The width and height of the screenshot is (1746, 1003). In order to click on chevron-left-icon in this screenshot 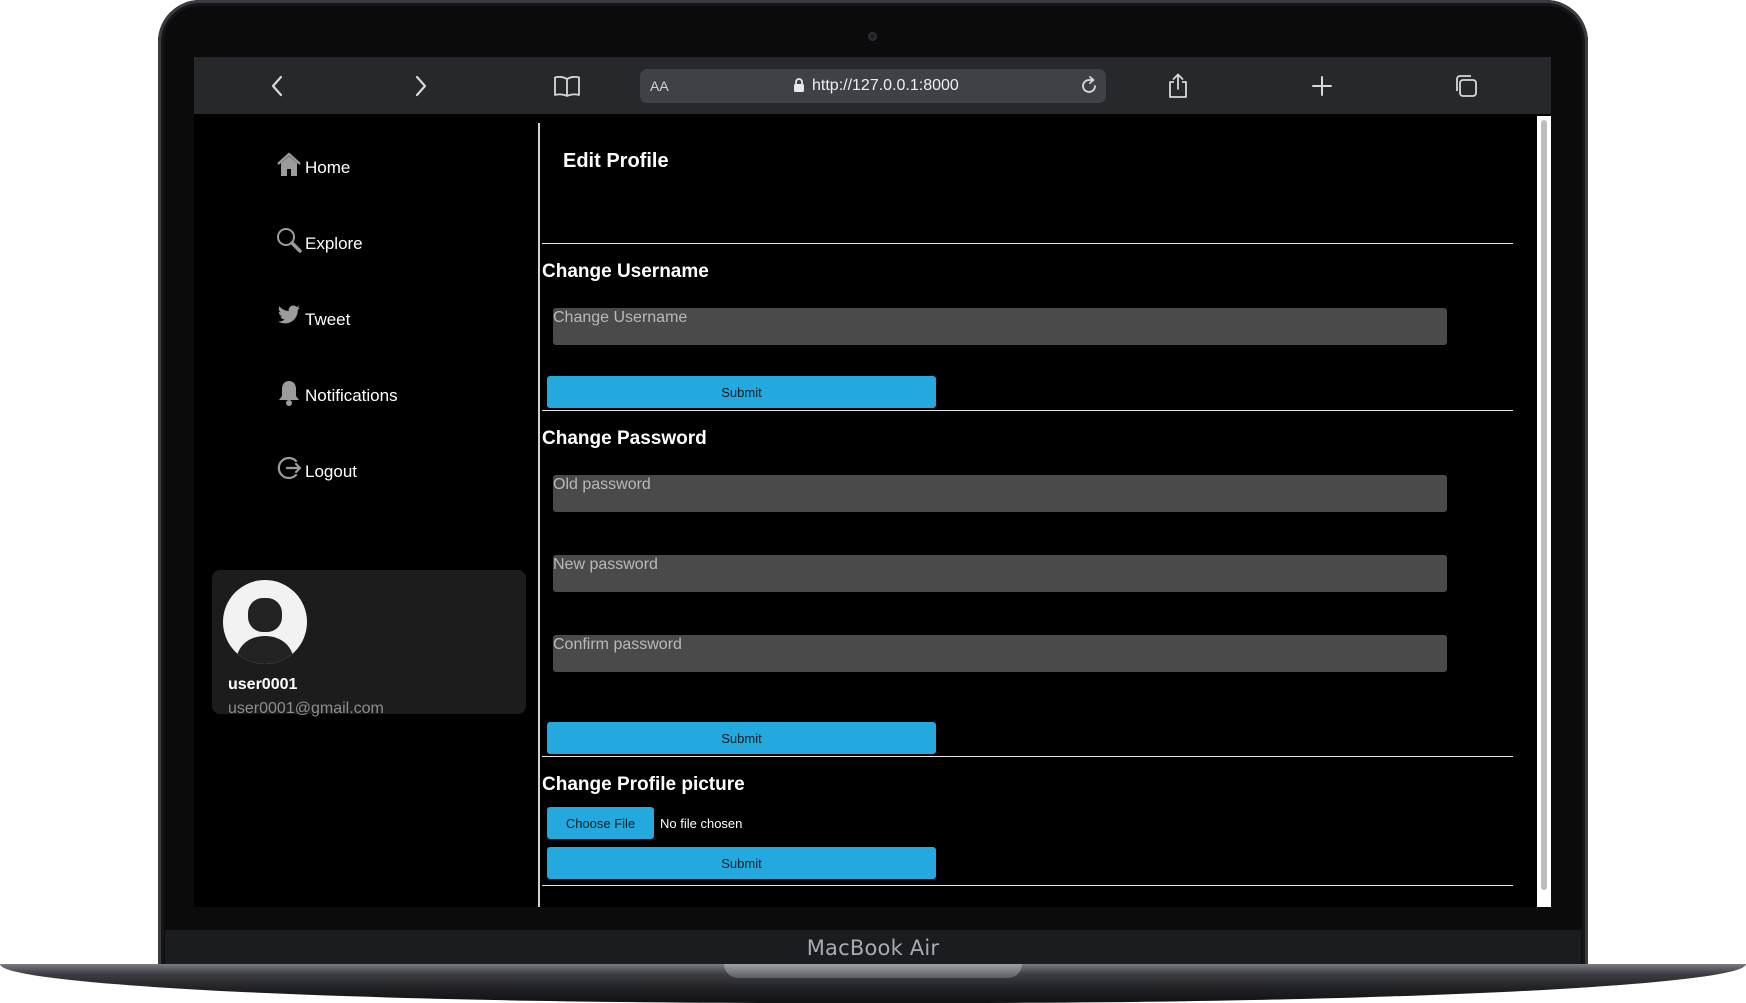, I will do `click(277, 86)`.